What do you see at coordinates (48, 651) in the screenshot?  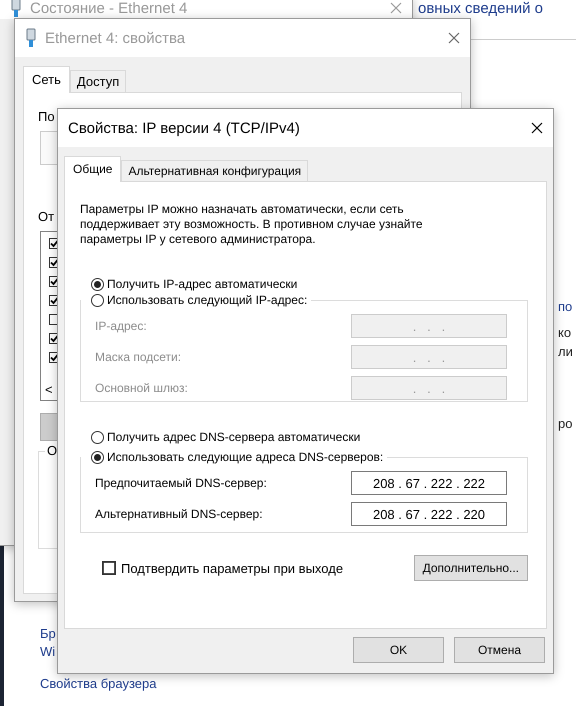 I see `link: Wi` at bounding box center [48, 651].